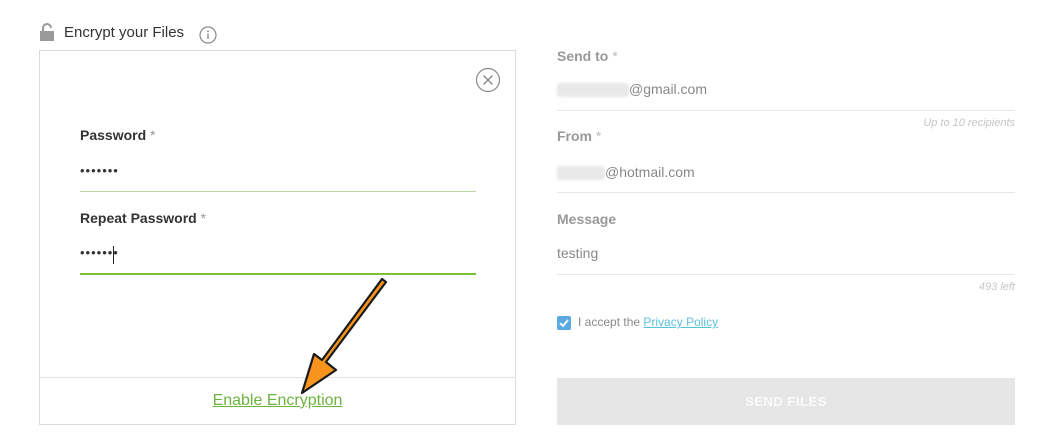  What do you see at coordinates (488, 80) in the screenshot?
I see `close-icon` at bounding box center [488, 80].